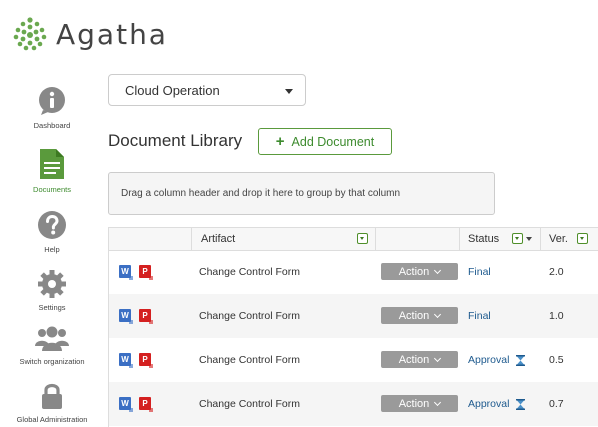  Describe the element at coordinates (172, 90) in the screenshot. I see `organization-select-value: Cloud Operation` at that location.